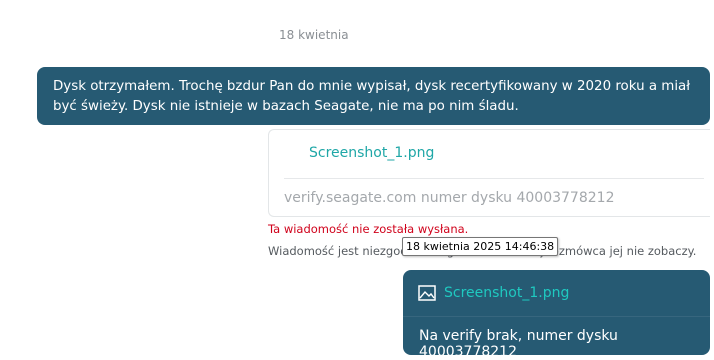  I want to click on date-separator: 18 kwietnia, so click(314, 35).